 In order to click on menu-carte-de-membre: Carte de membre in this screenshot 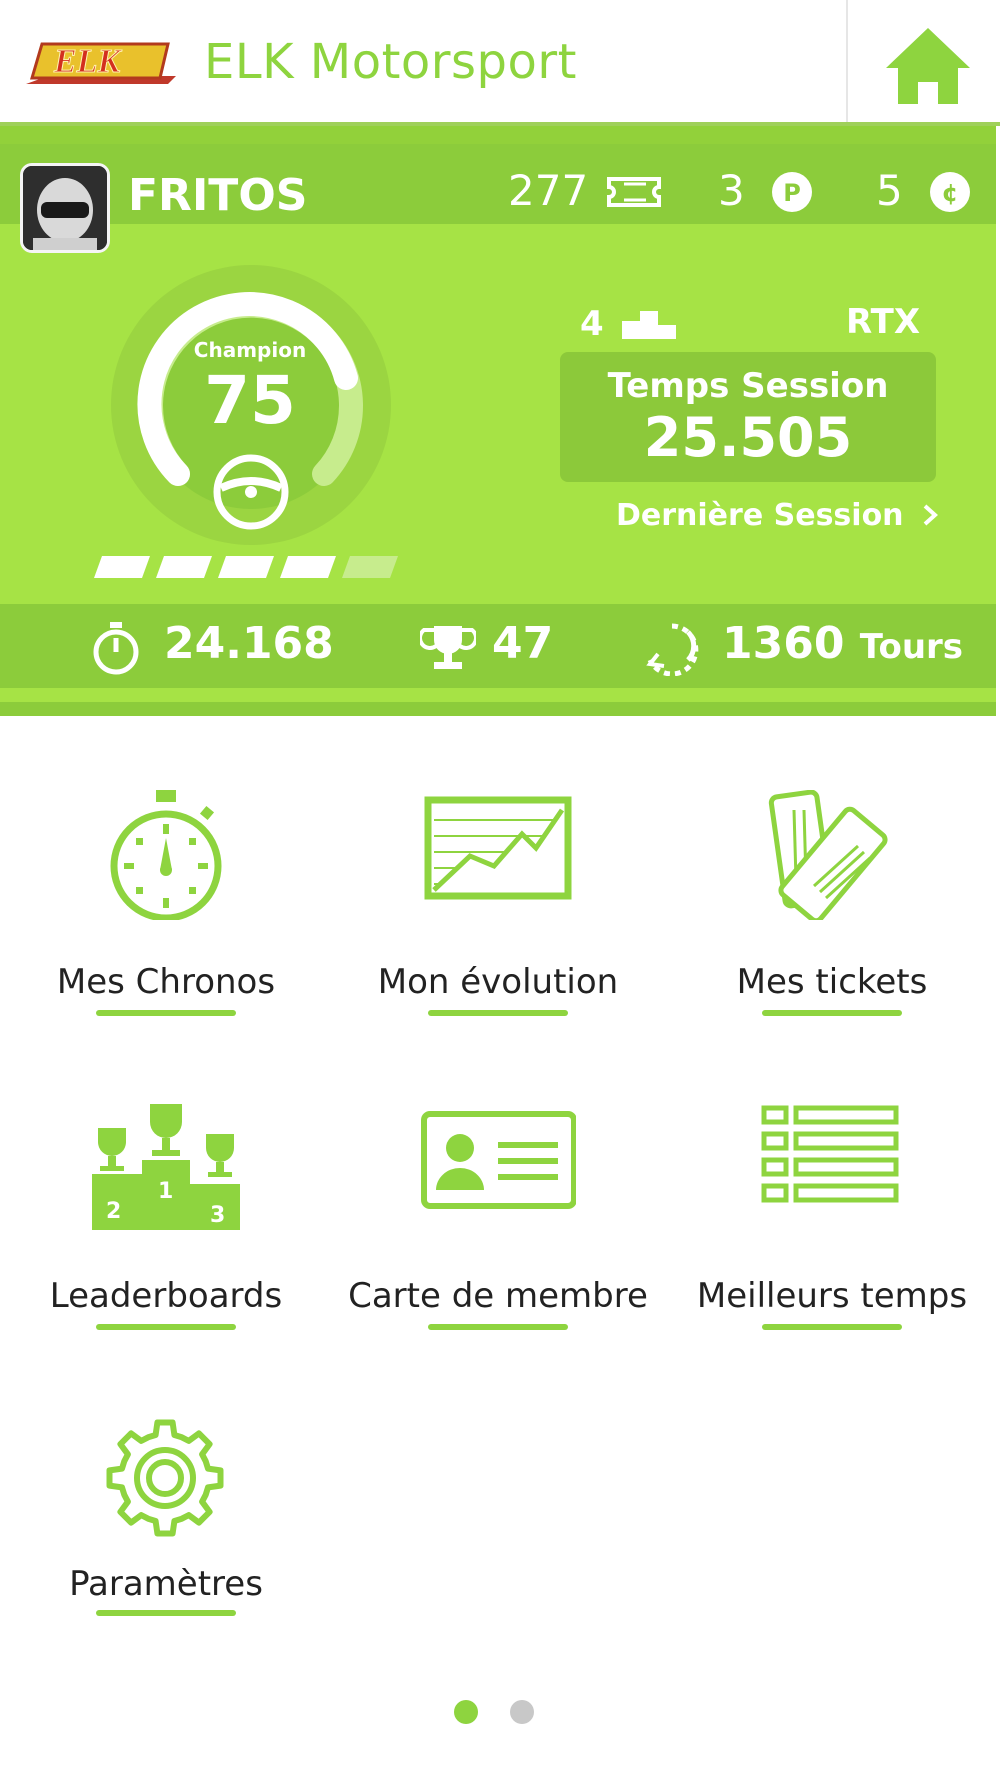, I will do `click(498, 1224)`.